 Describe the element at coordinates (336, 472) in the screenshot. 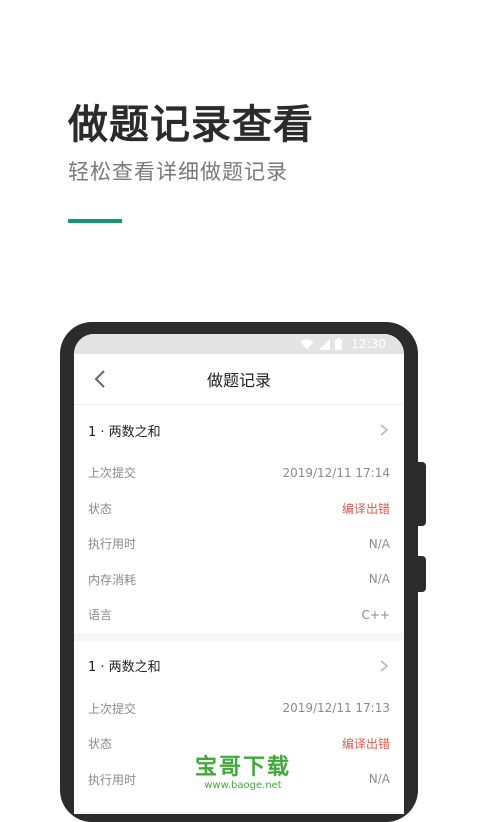

I see `field-value: 2019/12/11 17:14` at that location.